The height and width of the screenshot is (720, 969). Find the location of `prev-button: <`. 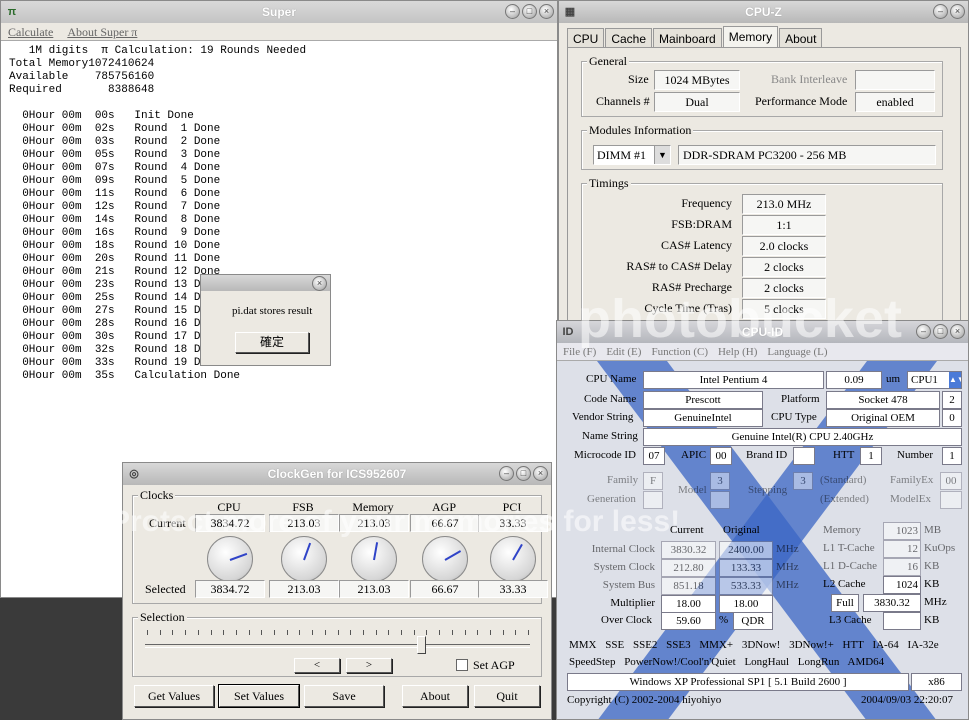

prev-button: < is located at coordinates (317, 665).